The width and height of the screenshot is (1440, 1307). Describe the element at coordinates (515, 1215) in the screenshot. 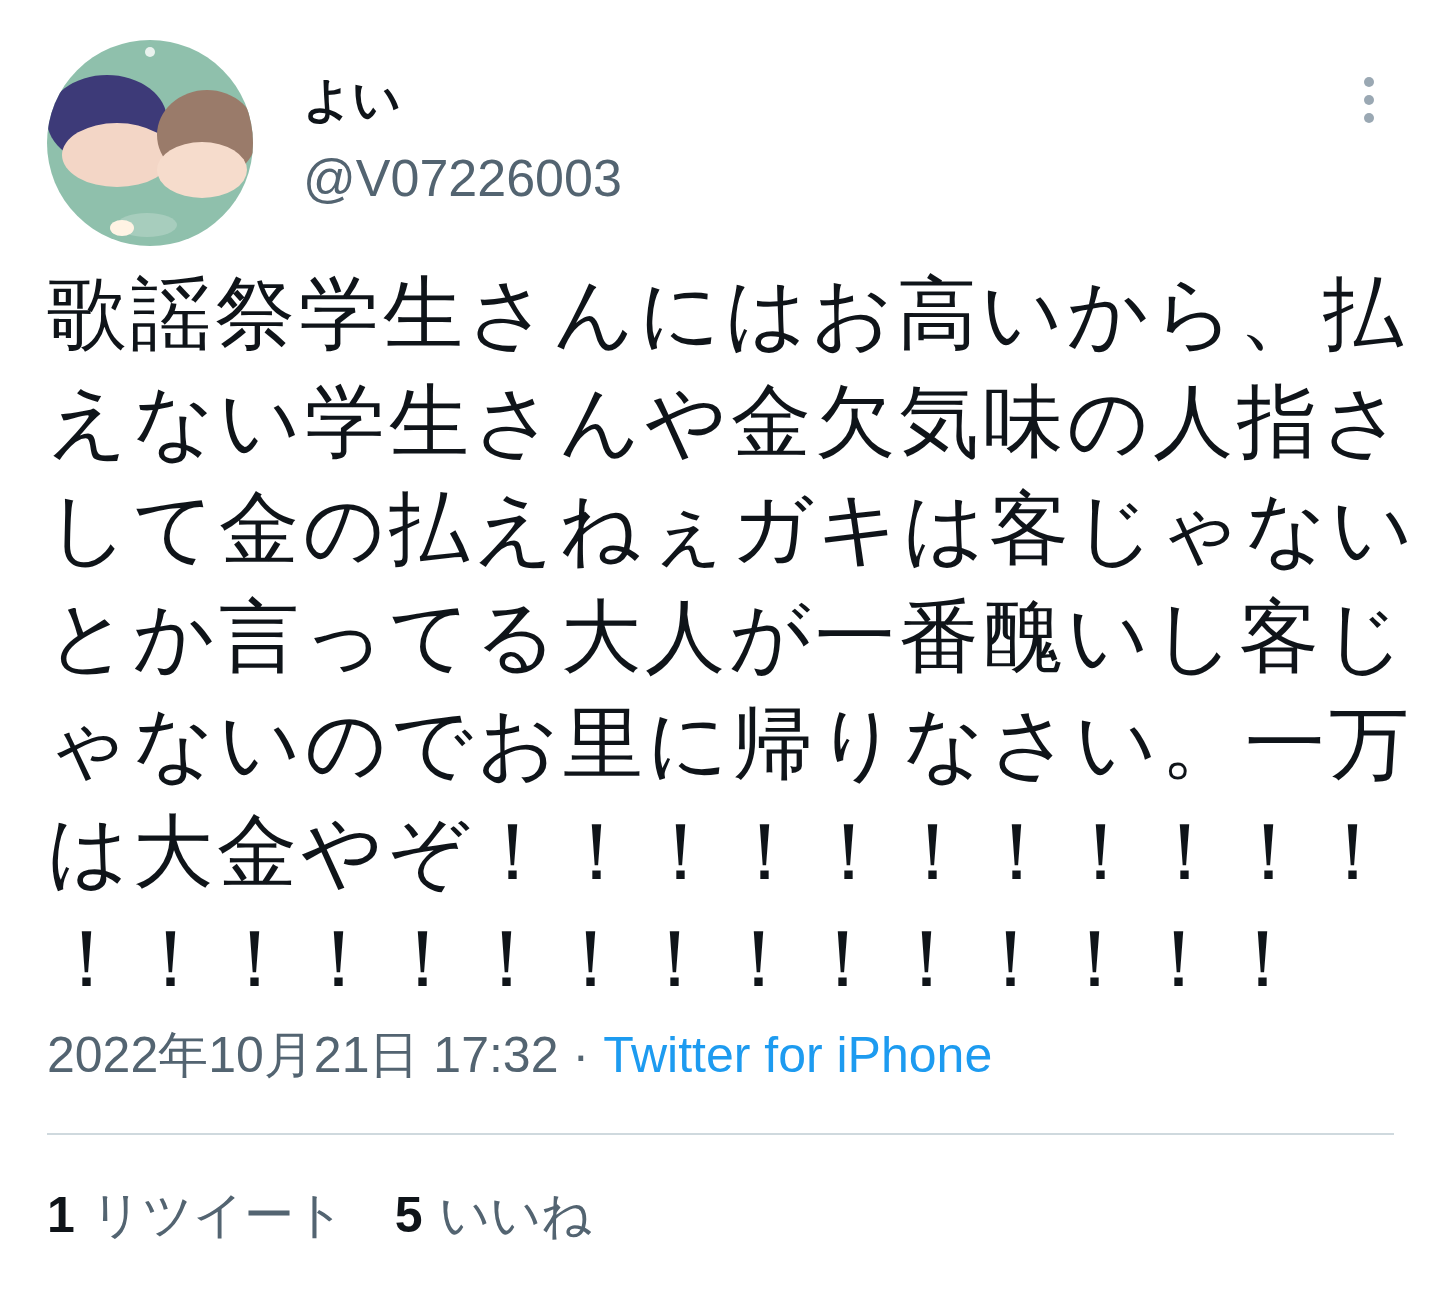

I see `stat-label: いいね` at that location.